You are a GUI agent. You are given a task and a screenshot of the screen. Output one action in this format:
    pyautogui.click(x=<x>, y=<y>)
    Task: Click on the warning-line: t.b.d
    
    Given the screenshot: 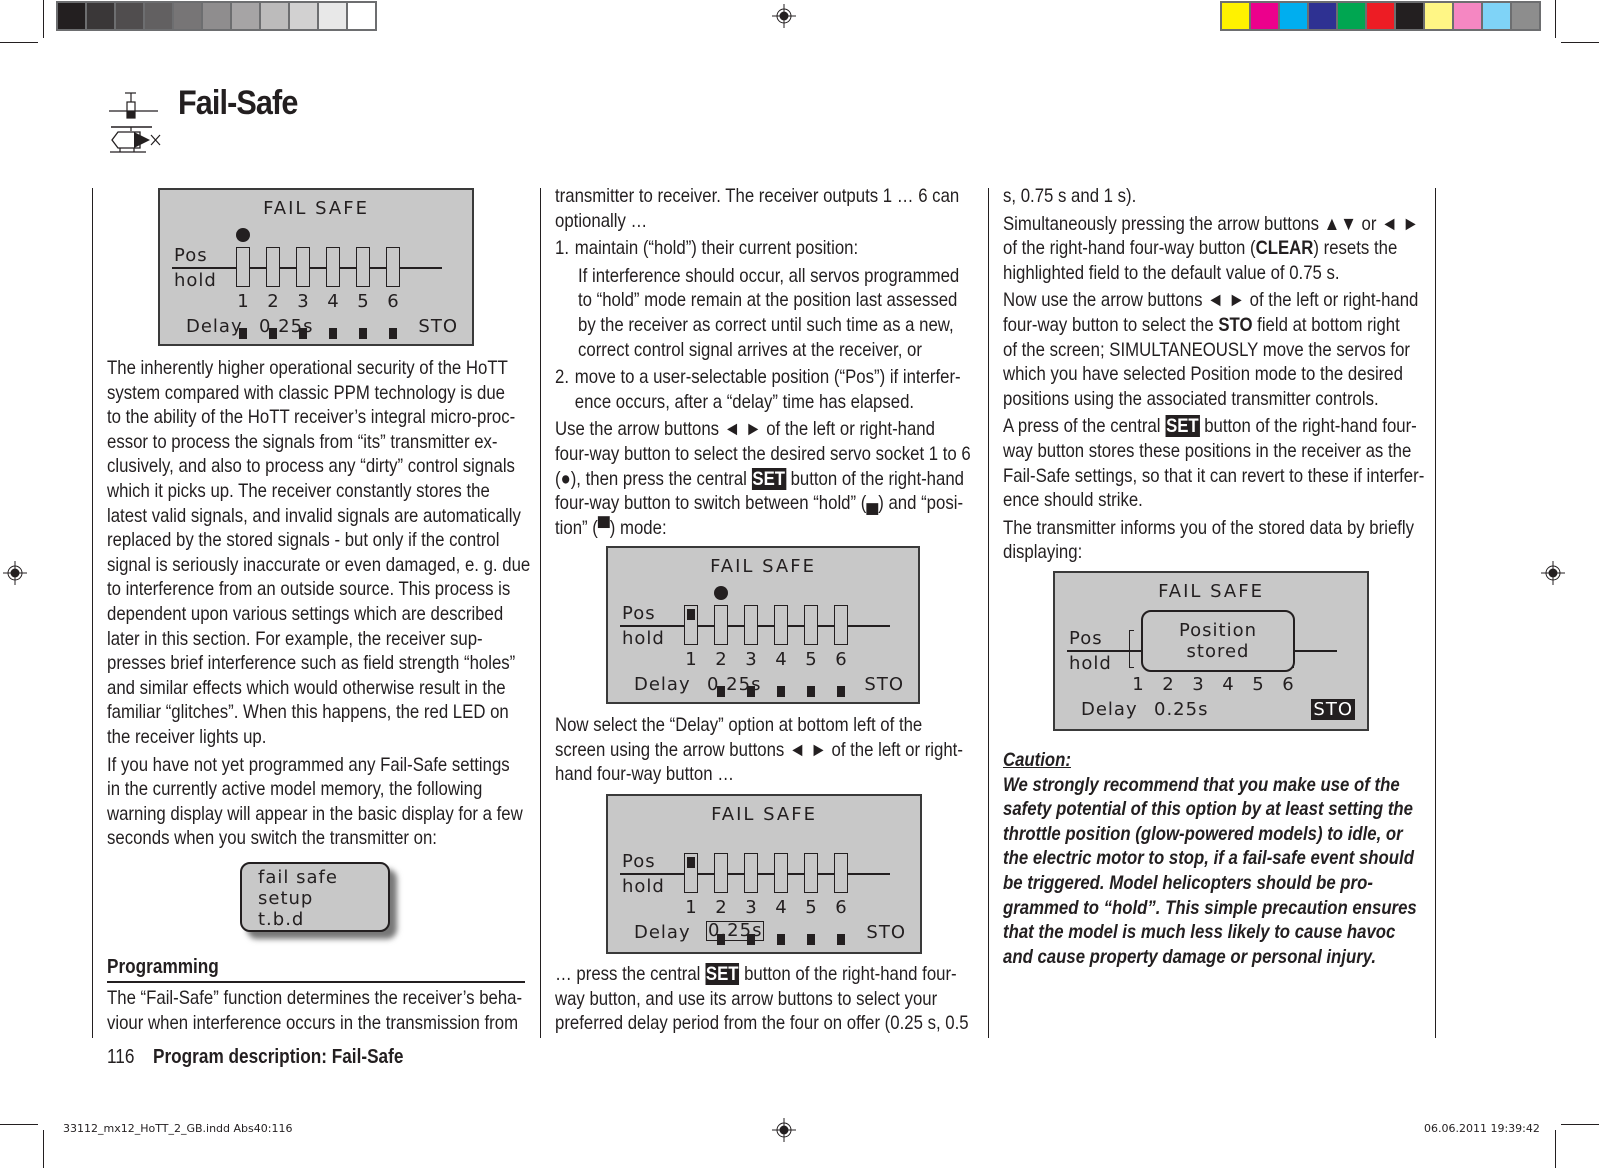 What is the action you would take?
    pyautogui.click(x=281, y=919)
    